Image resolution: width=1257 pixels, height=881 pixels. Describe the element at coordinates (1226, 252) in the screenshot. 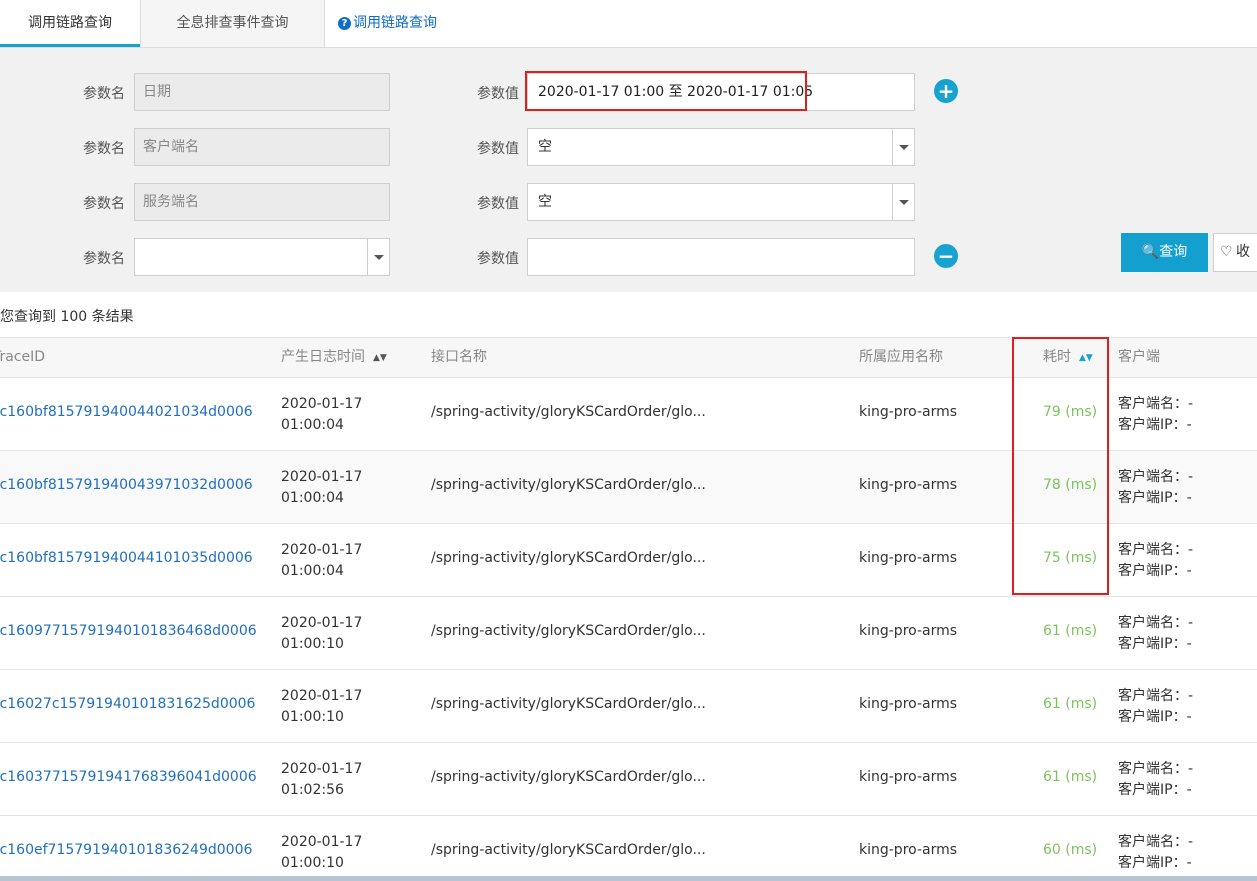

I see `heart-icon: ♡` at that location.